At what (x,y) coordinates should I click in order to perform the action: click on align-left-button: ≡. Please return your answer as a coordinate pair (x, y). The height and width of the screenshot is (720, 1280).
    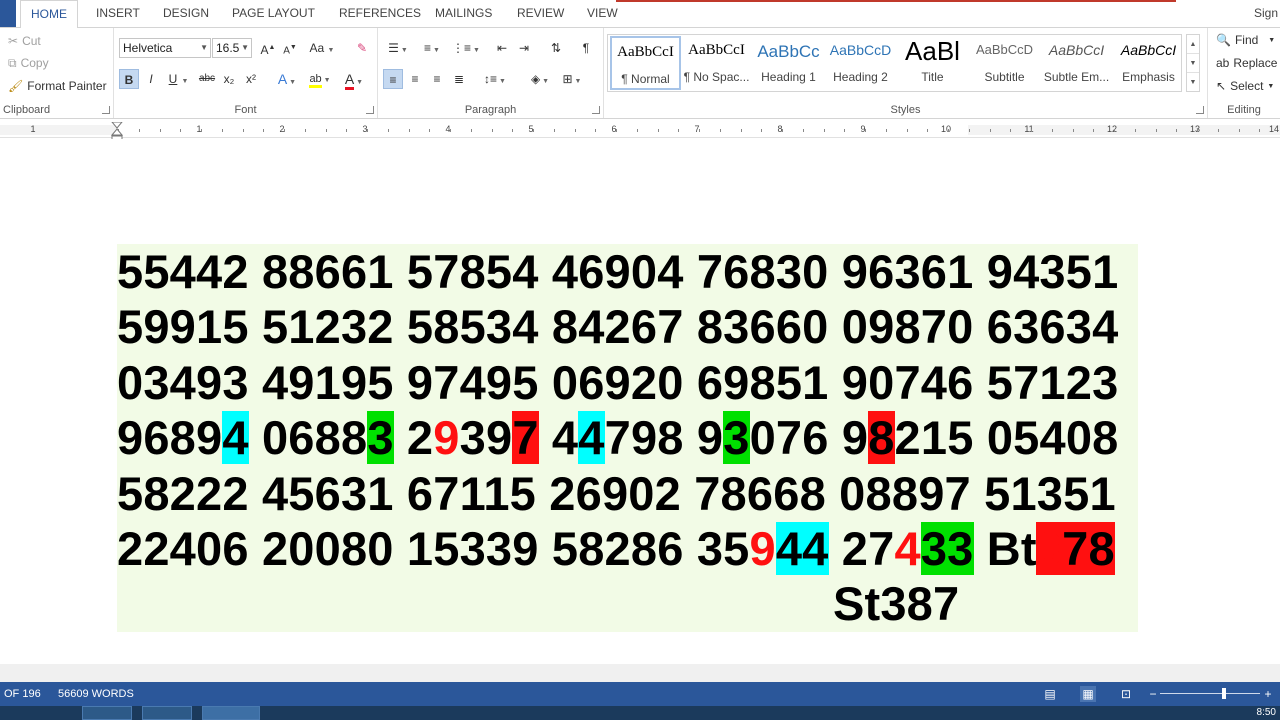
    Looking at the image, I should click on (393, 79).